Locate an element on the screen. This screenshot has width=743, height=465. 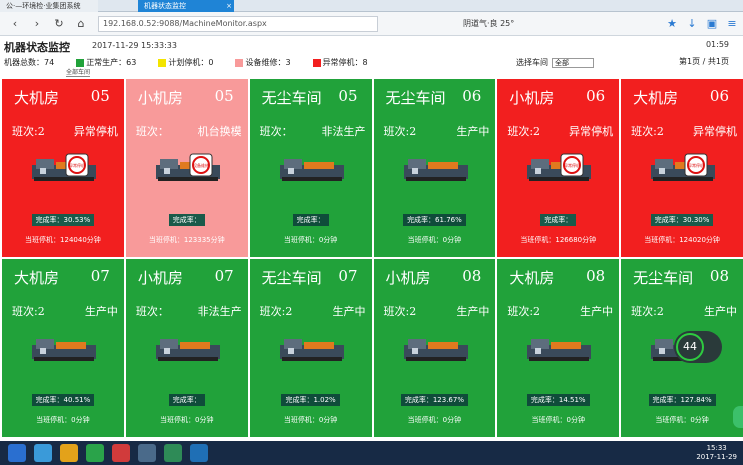
machine-card: 大机房 08 班次:2 生产中 完成率：14.51% 当班停机：0分钟 is located at coordinates (558, 348).